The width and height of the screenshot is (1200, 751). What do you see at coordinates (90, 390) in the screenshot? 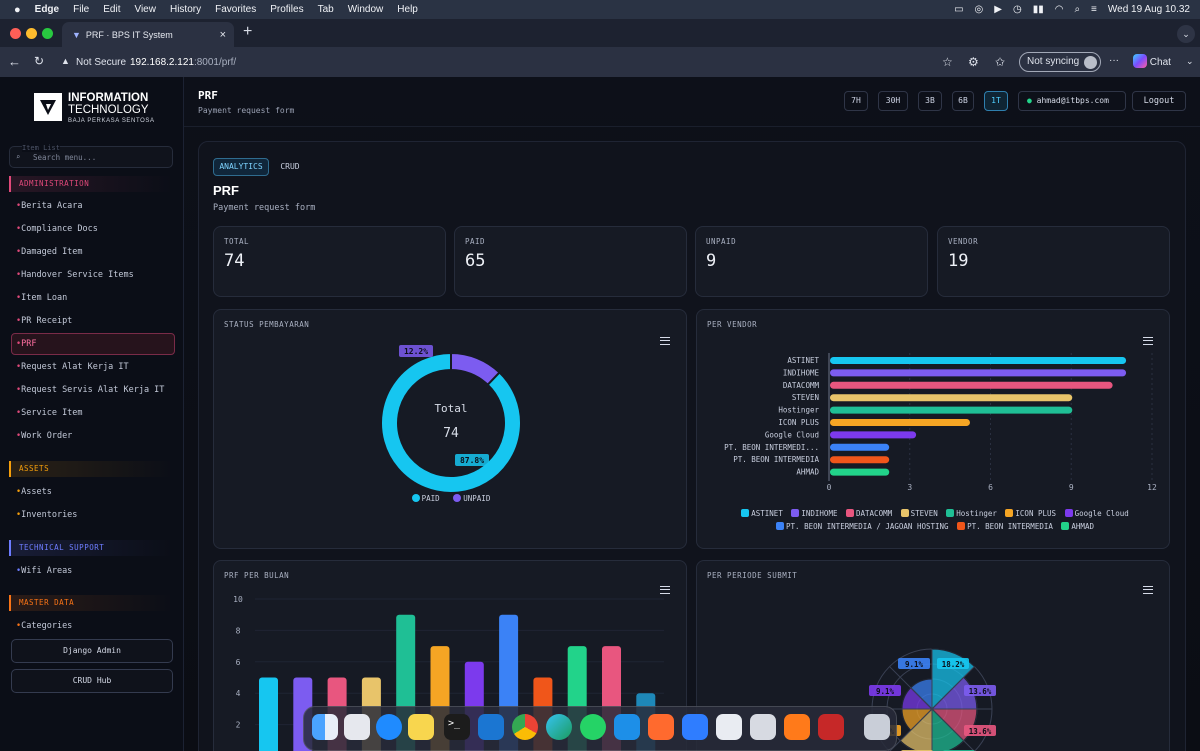
I see `sidebar-item-request-servis-alat-kerja-it: •Request Servis Alat Kerja IT` at bounding box center [90, 390].